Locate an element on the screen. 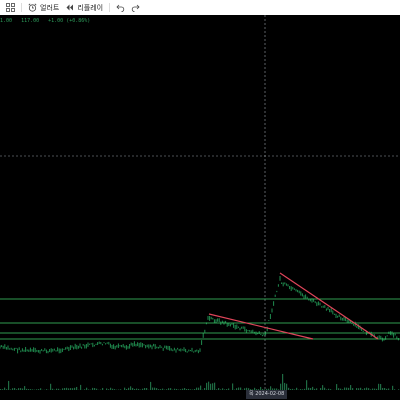 Image resolution: width=400 pixels, height=400 pixels. undo-button is located at coordinates (120, 7).